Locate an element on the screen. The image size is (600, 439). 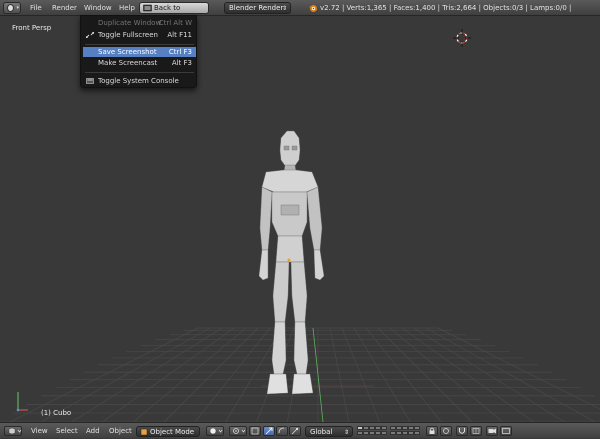
menu-add: Add is located at coordinates (93, 431).